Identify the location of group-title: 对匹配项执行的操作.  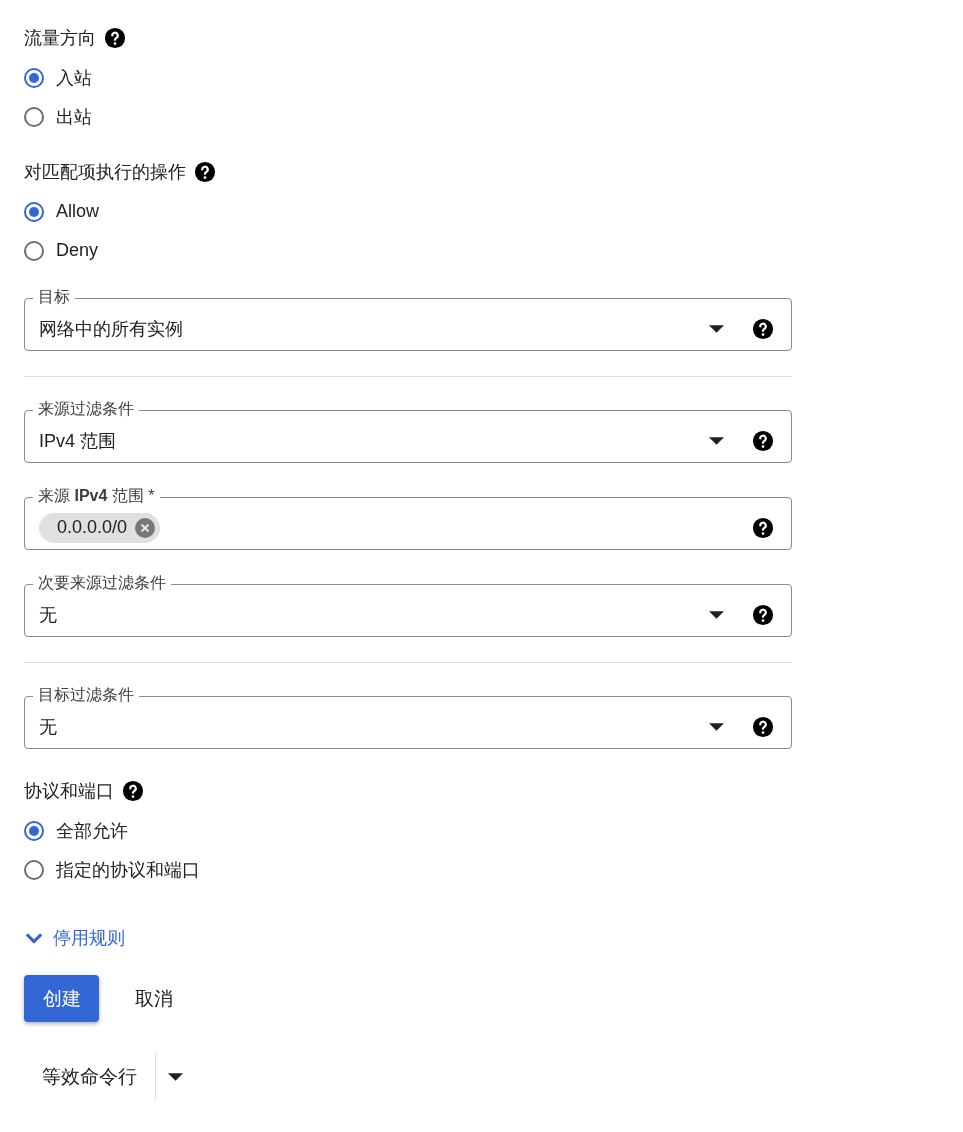
(105, 172).